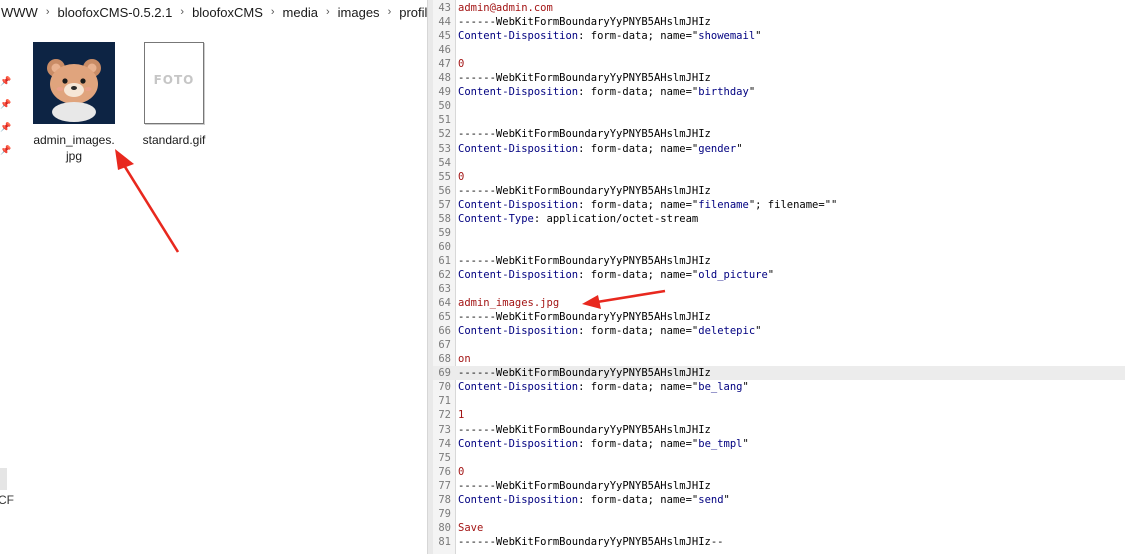  I want to click on line-number: 77, so click(444, 485).